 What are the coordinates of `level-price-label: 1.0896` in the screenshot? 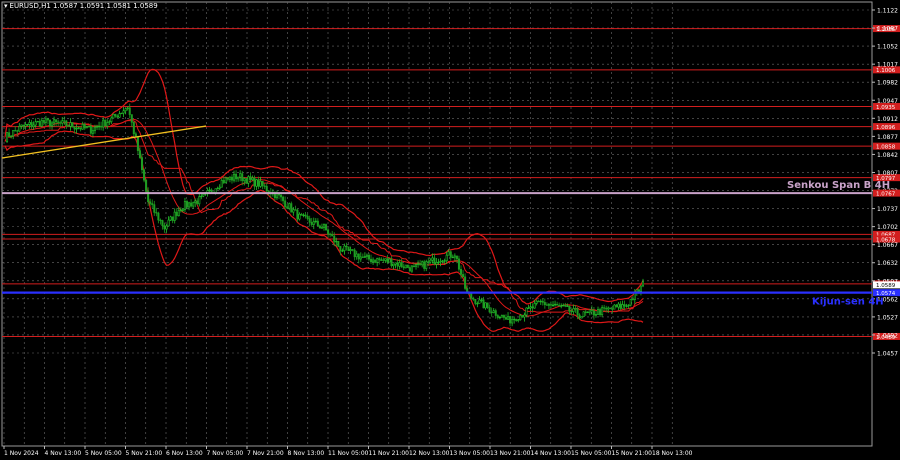 It's located at (886, 128).